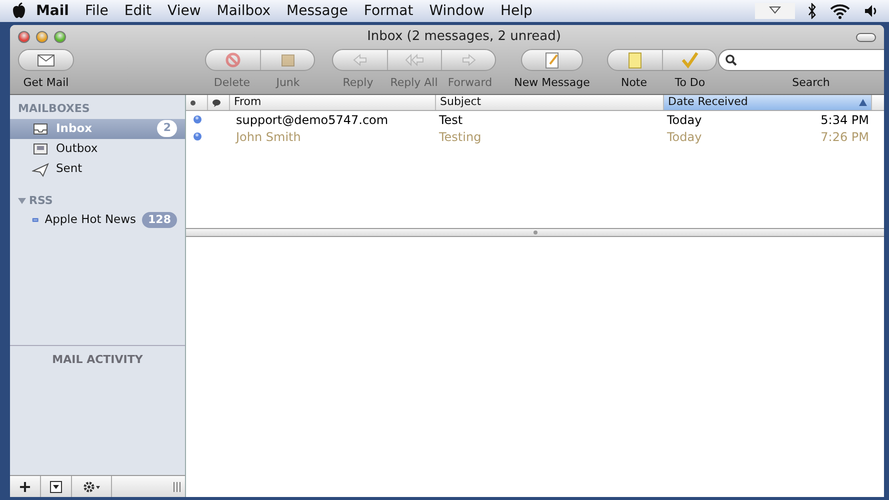  I want to click on menu-item: View, so click(184, 11).